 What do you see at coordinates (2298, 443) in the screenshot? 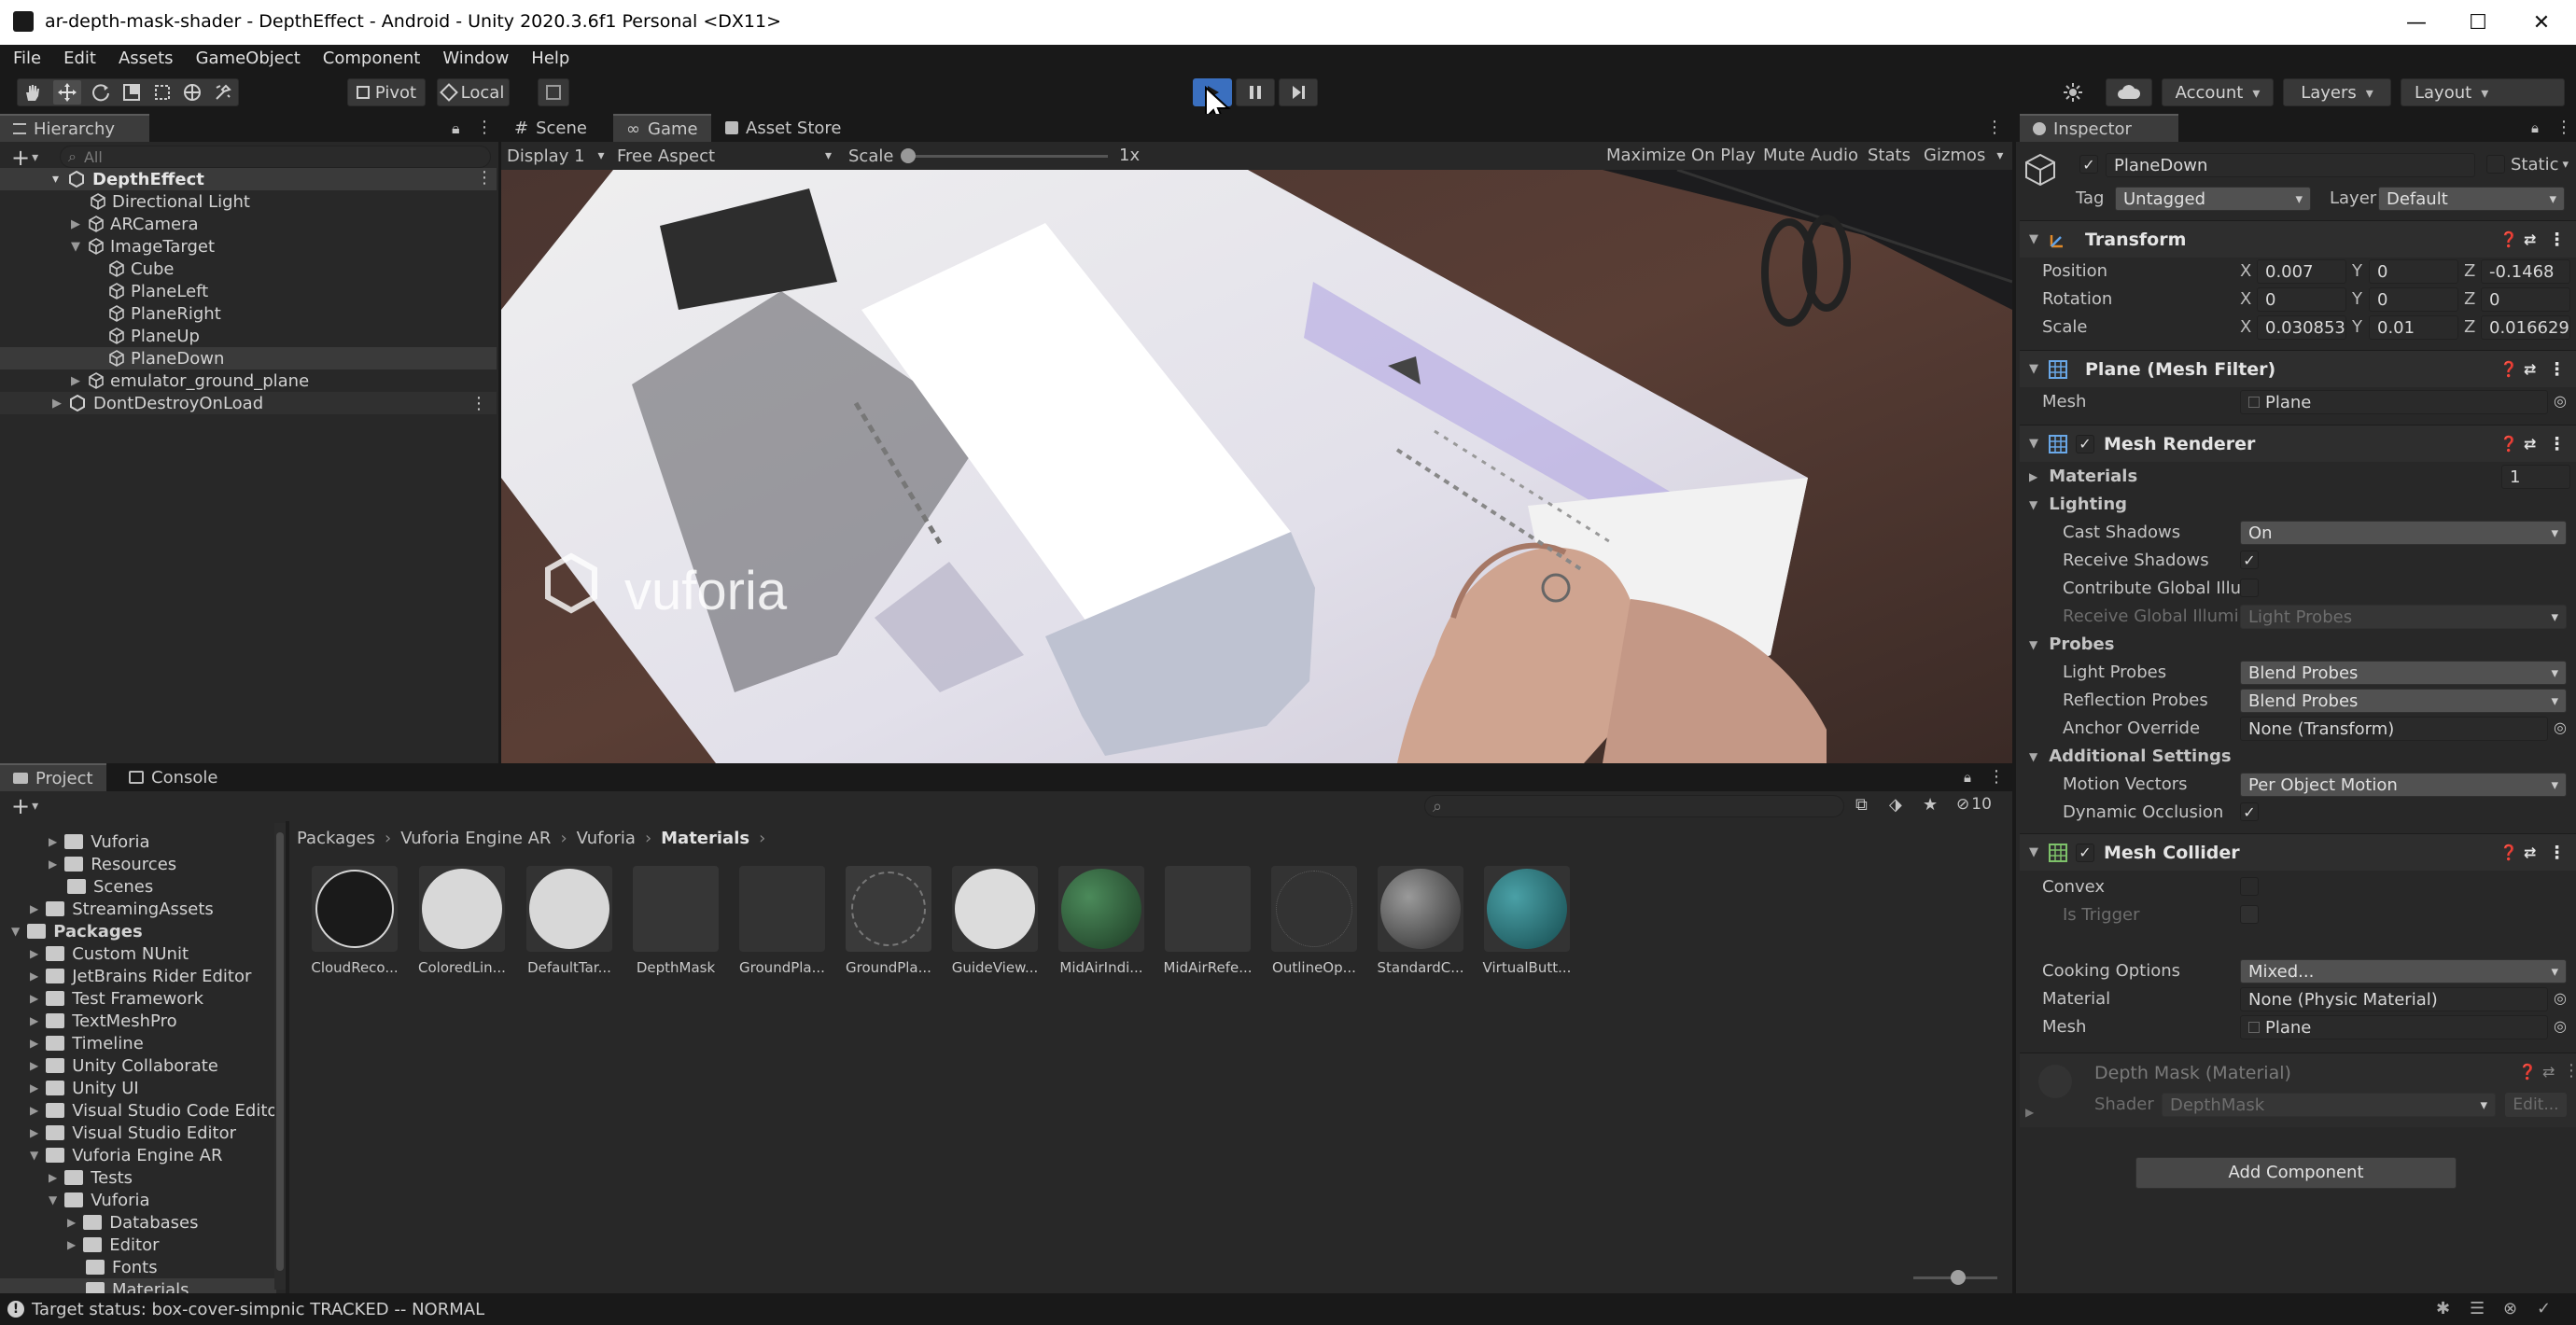
I see `mesh-renderer-header: ▼ ✓ Mesh Renderer ❓ ⇄ ⋮` at bounding box center [2298, 443].